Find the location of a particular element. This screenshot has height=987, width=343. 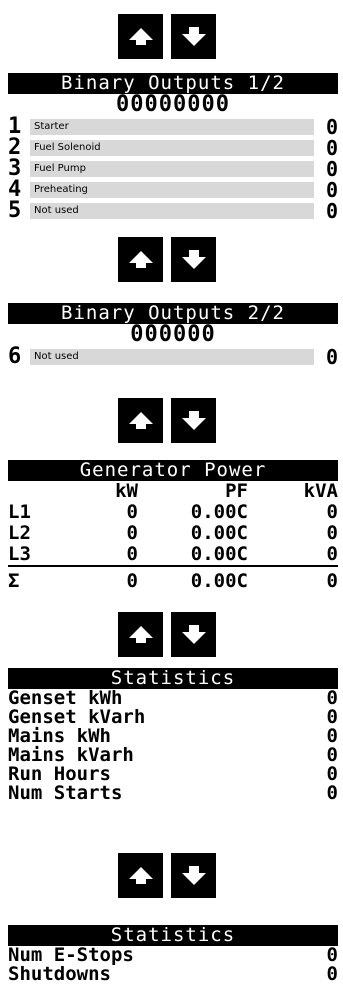

row-label: L3 is located at coordinates (19, 554).